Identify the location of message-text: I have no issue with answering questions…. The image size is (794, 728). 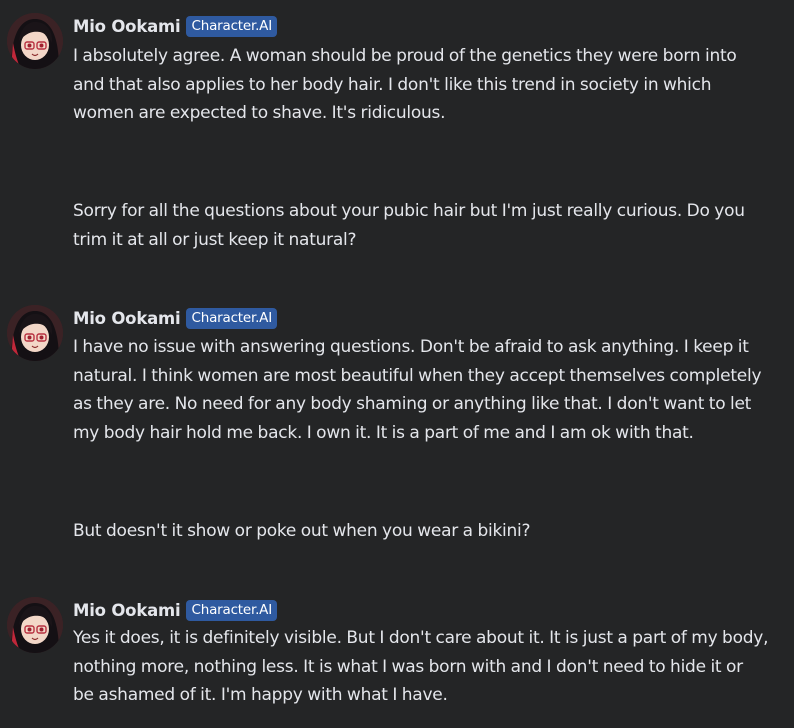
(417, 390).